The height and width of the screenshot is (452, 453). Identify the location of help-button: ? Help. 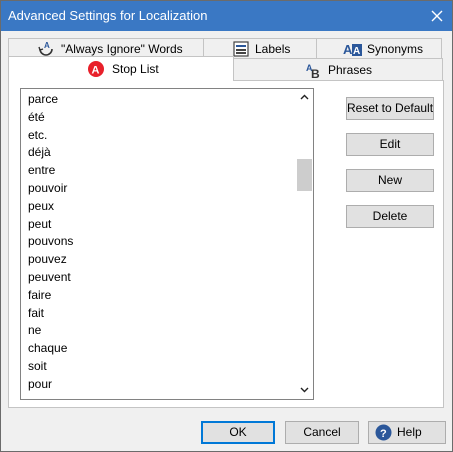
(407, 432).